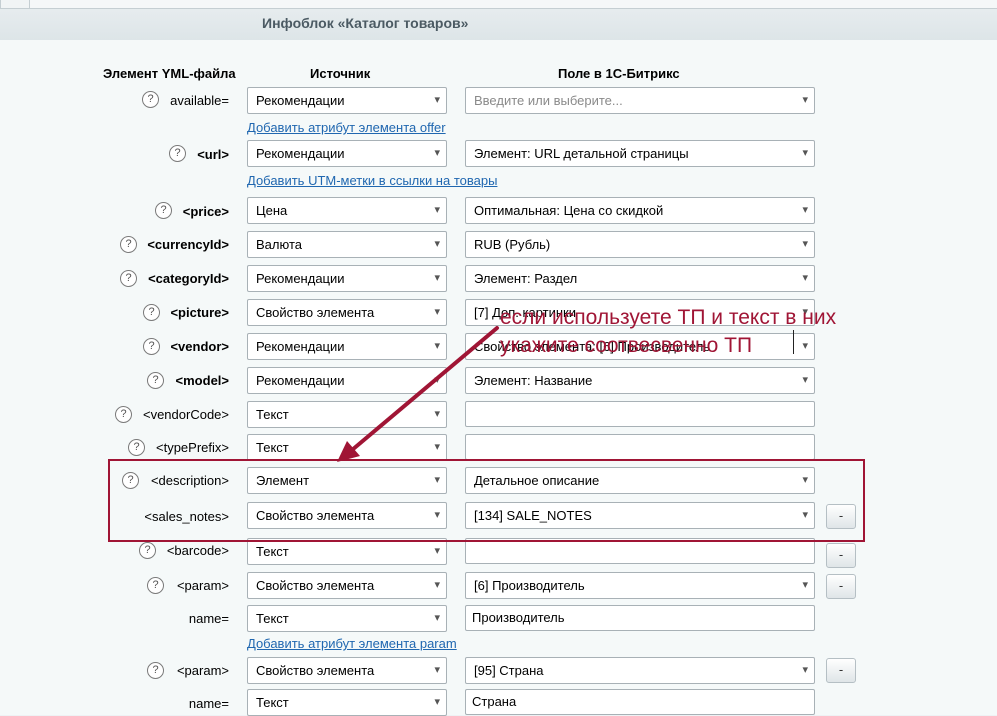 Image resolution: width=997 pixels, height=716 pixels. Describe the element at coordinates (192, 447) in the screenshot. I see `label-typeprefix: <typePrefix>` at that location.